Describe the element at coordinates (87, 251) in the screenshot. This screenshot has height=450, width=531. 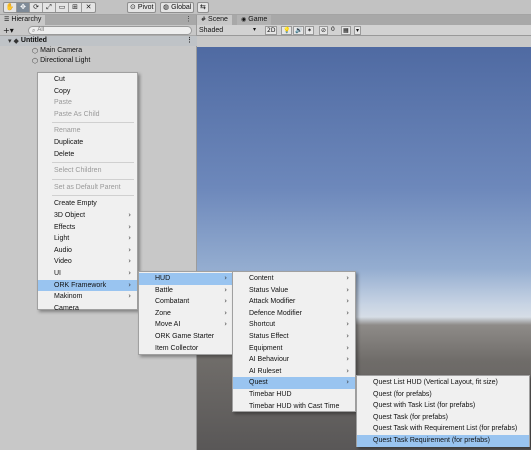
I see `menu-item-audio: Audio ›` at that location.